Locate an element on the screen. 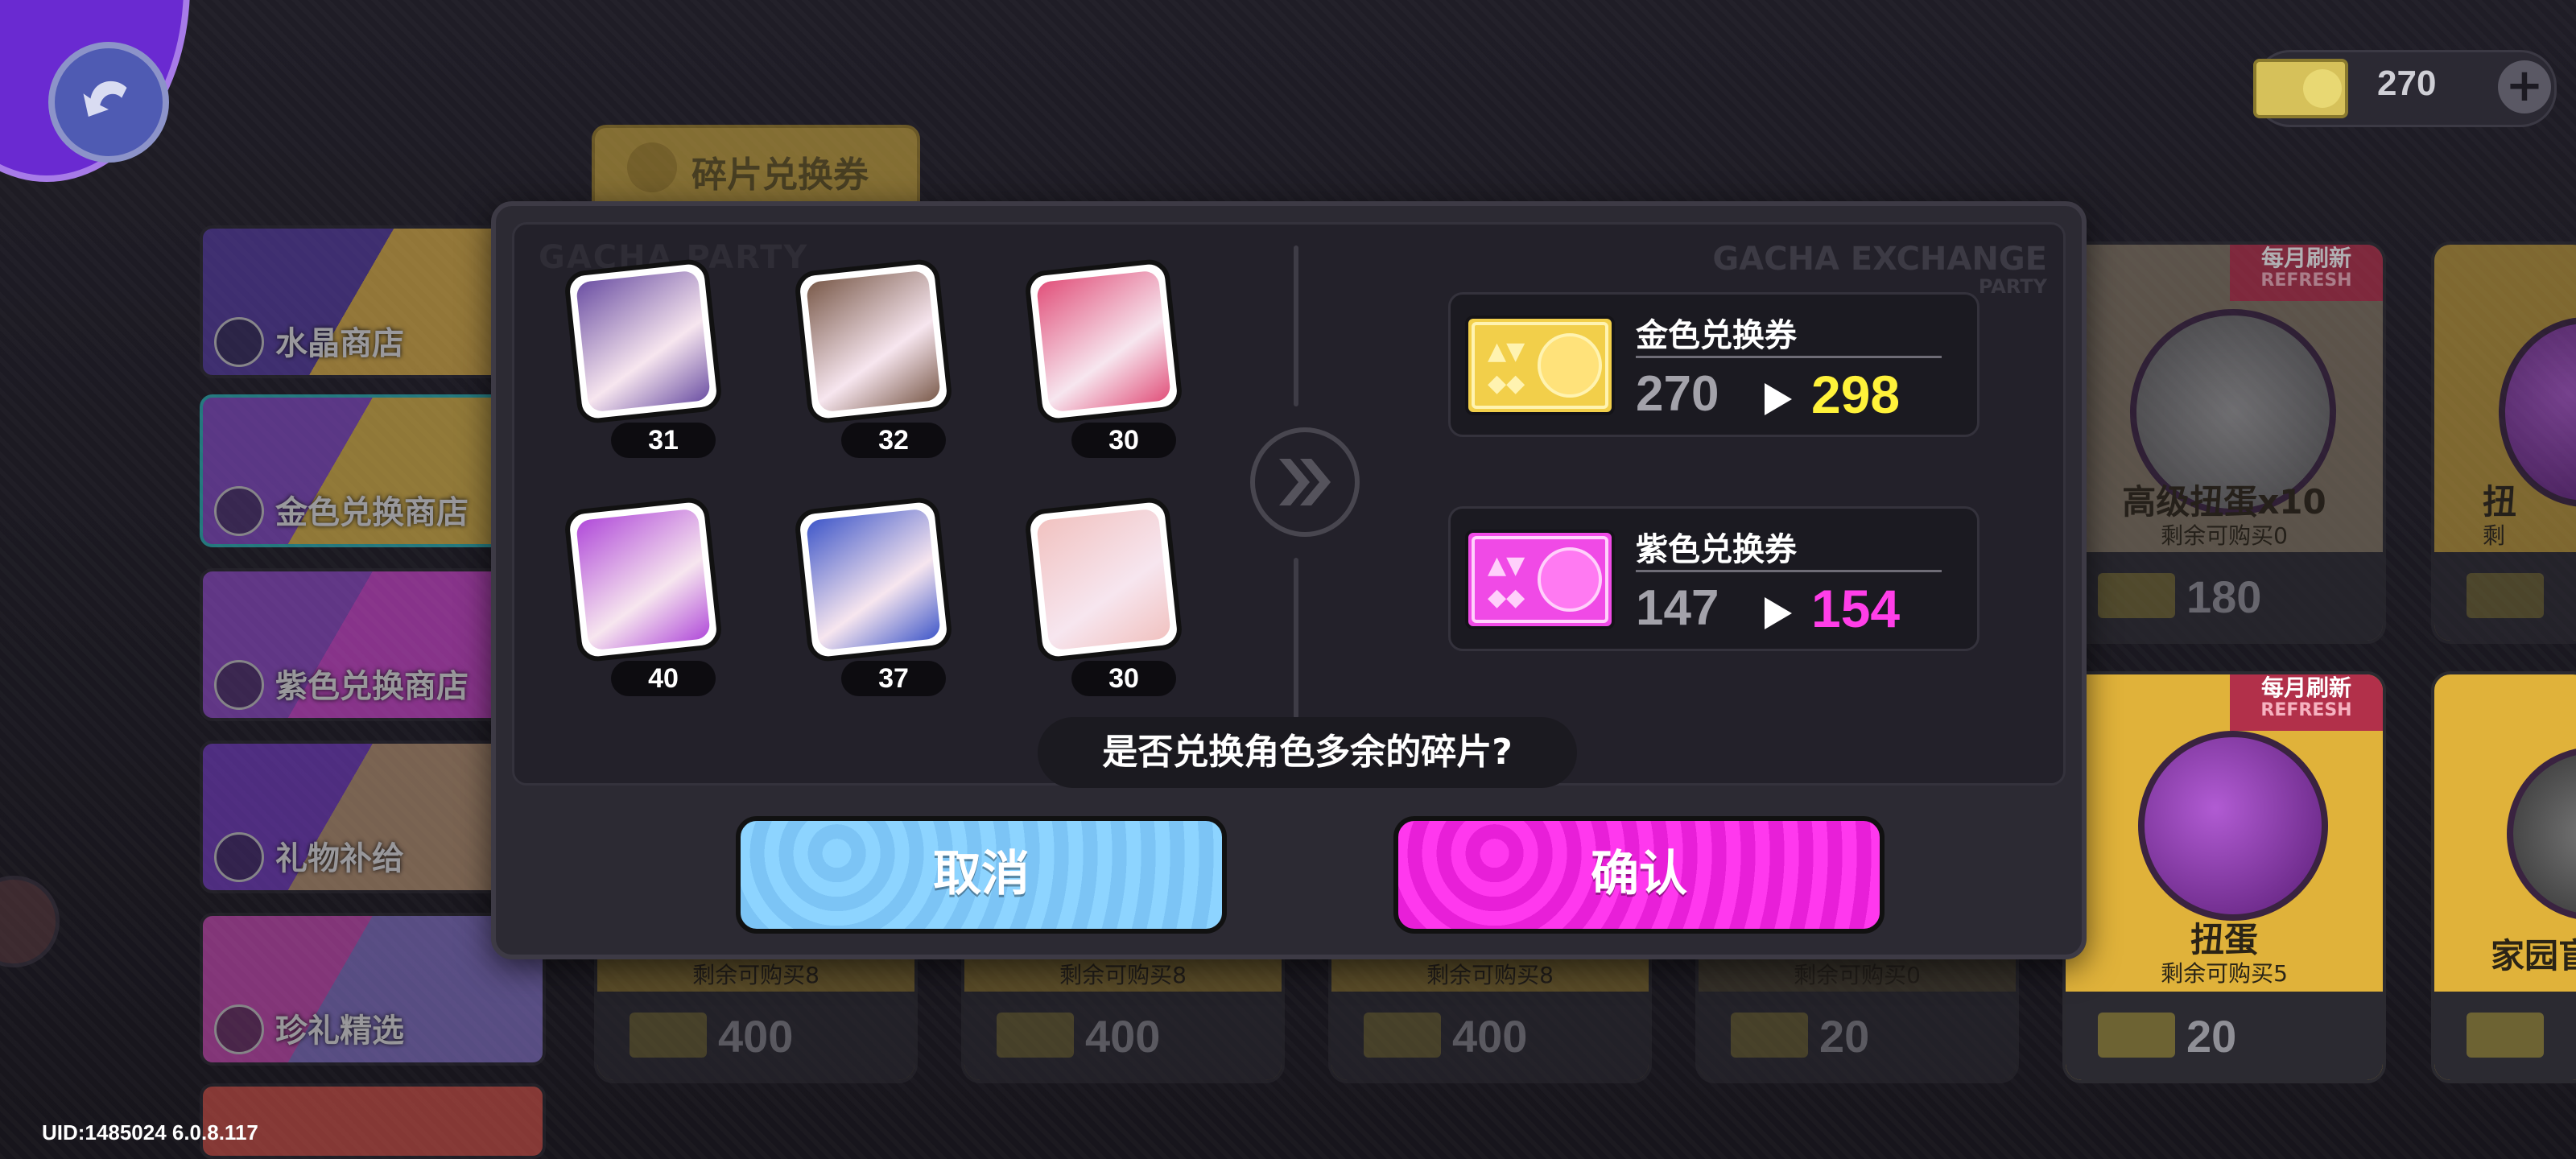 The height and width of the screenshot is (1159, 2576). capsule-icon is located at coordinates (2233, 826).